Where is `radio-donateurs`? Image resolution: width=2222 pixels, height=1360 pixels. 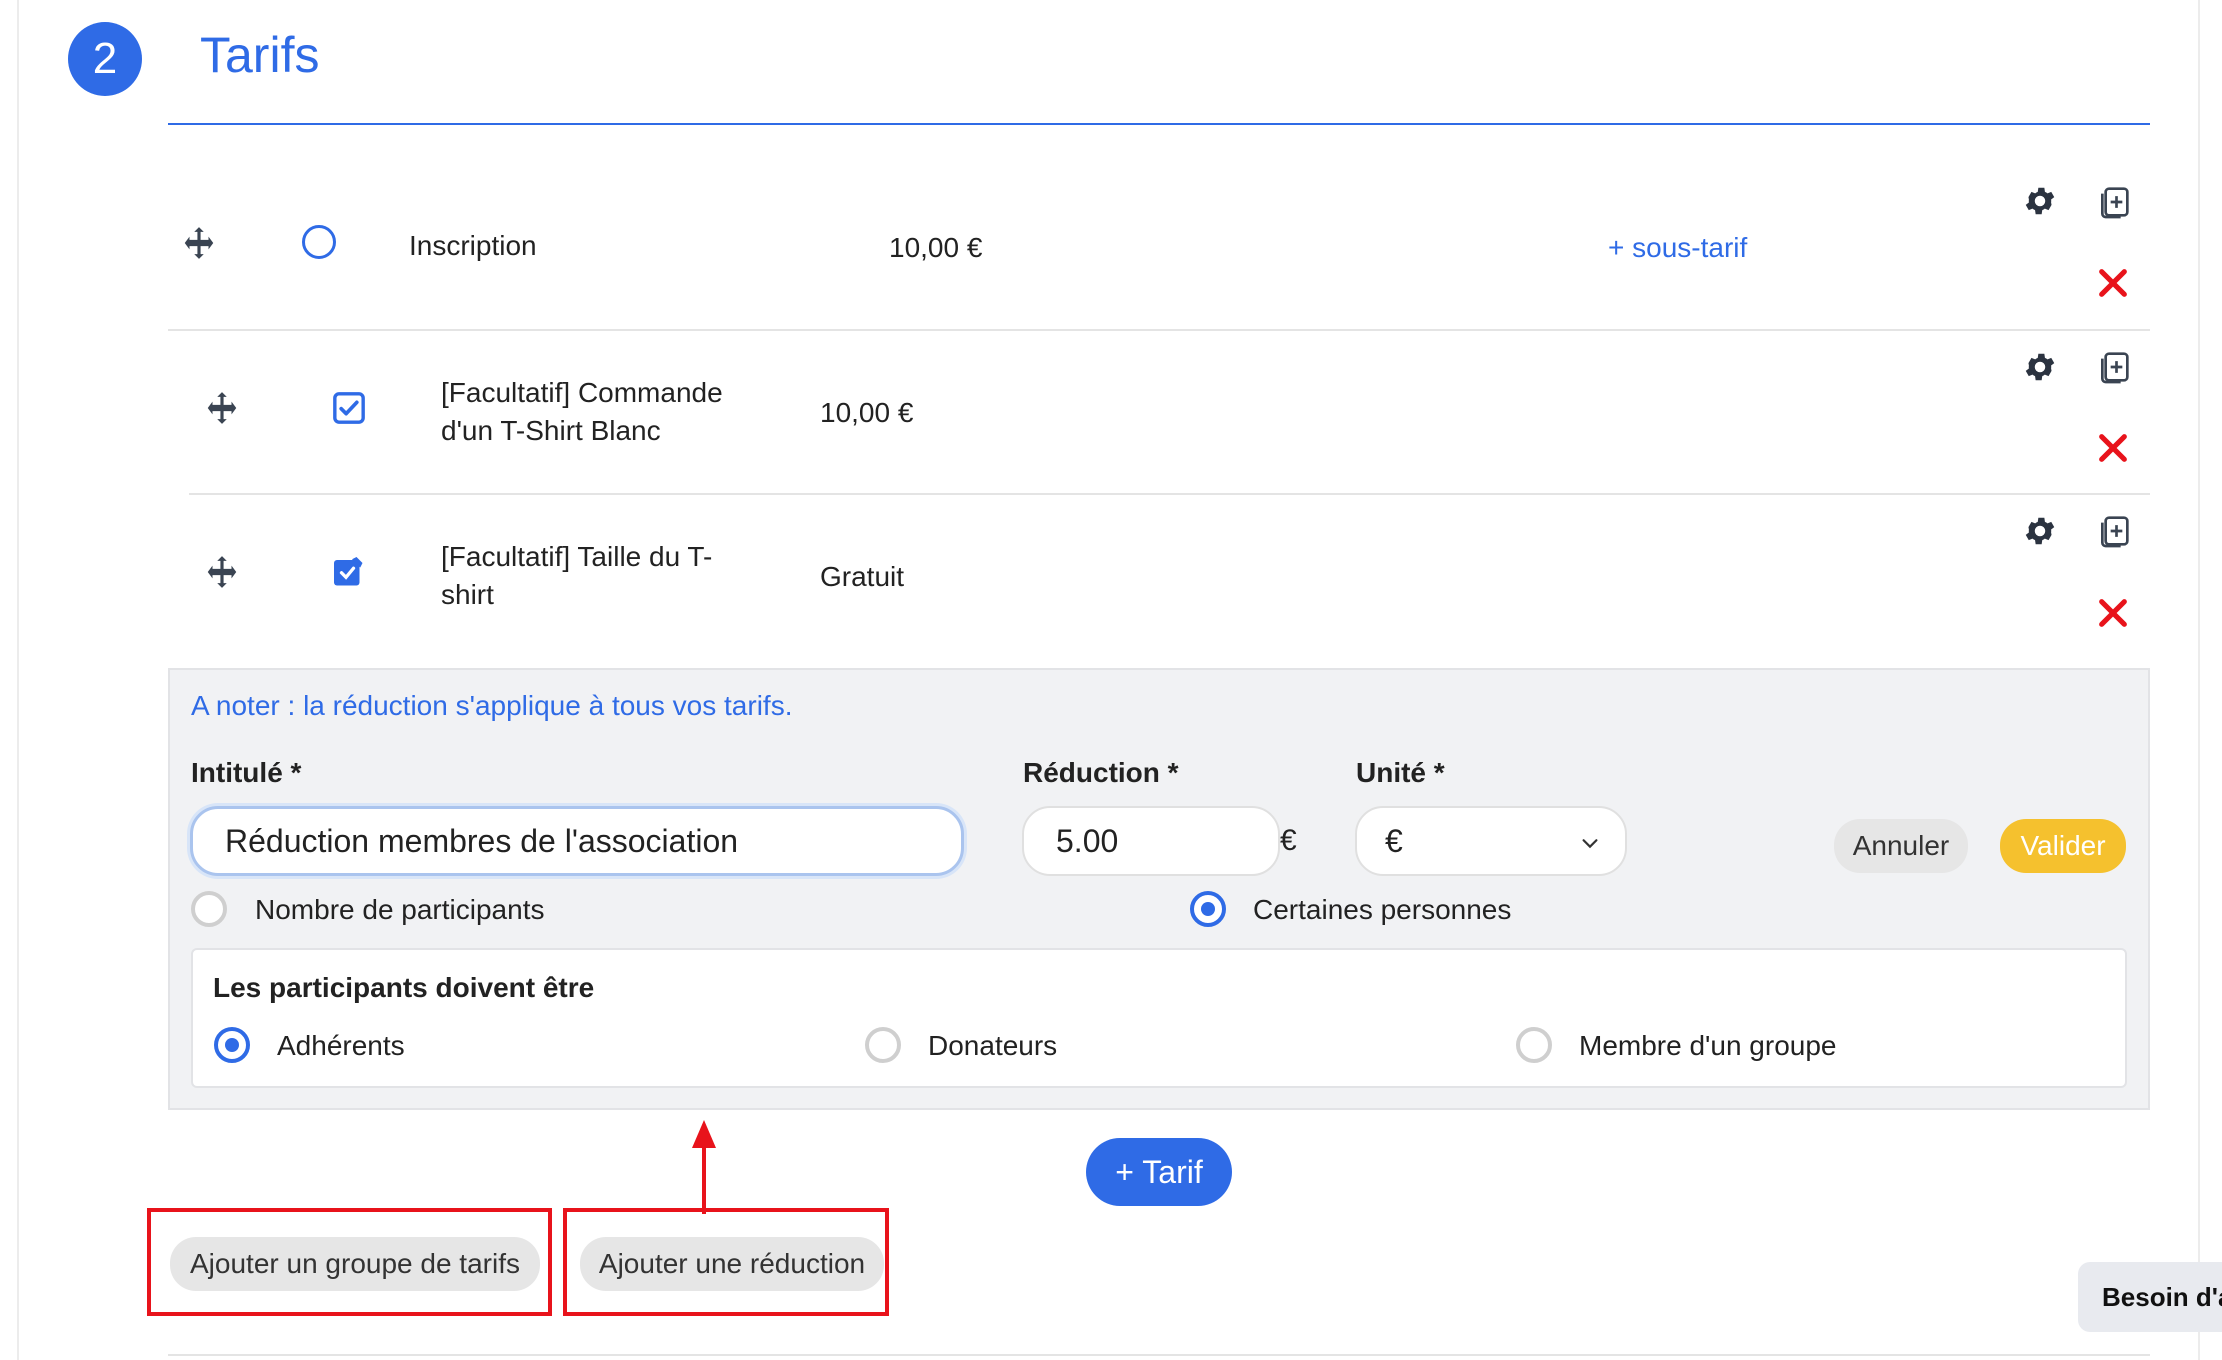
radio-donateurs is located at coordinates (883, 1045).